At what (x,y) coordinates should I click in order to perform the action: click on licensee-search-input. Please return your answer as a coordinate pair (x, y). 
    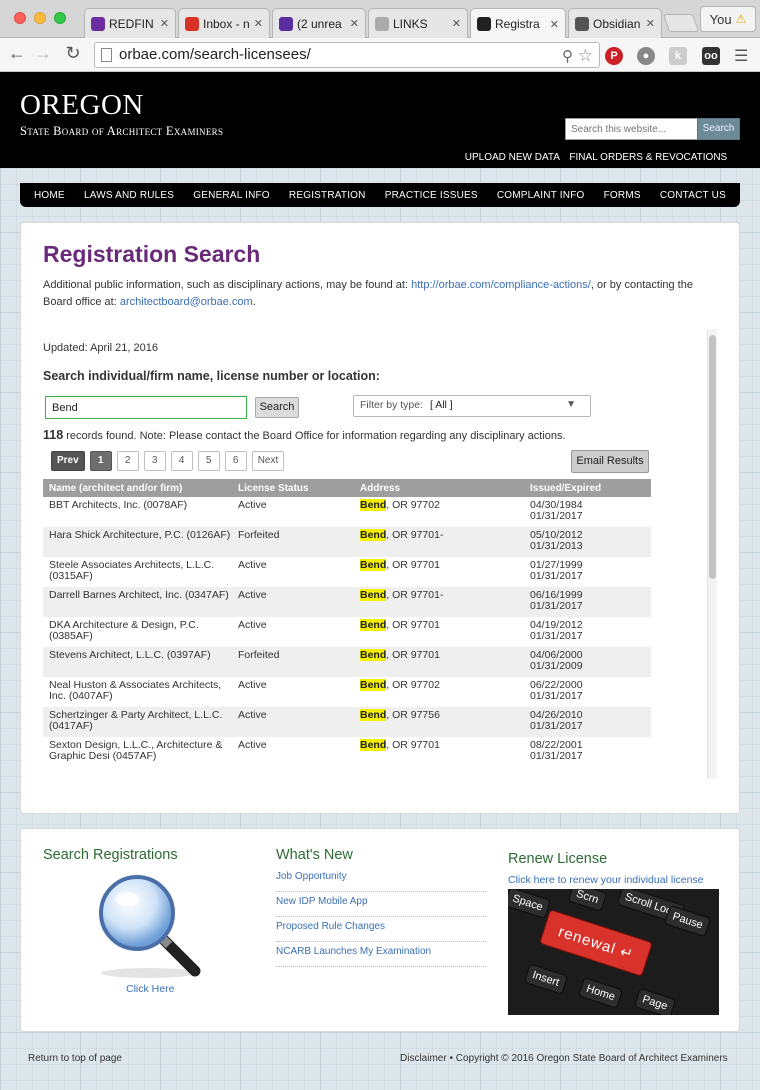
    Looking at the image, I should click on (146, 407).